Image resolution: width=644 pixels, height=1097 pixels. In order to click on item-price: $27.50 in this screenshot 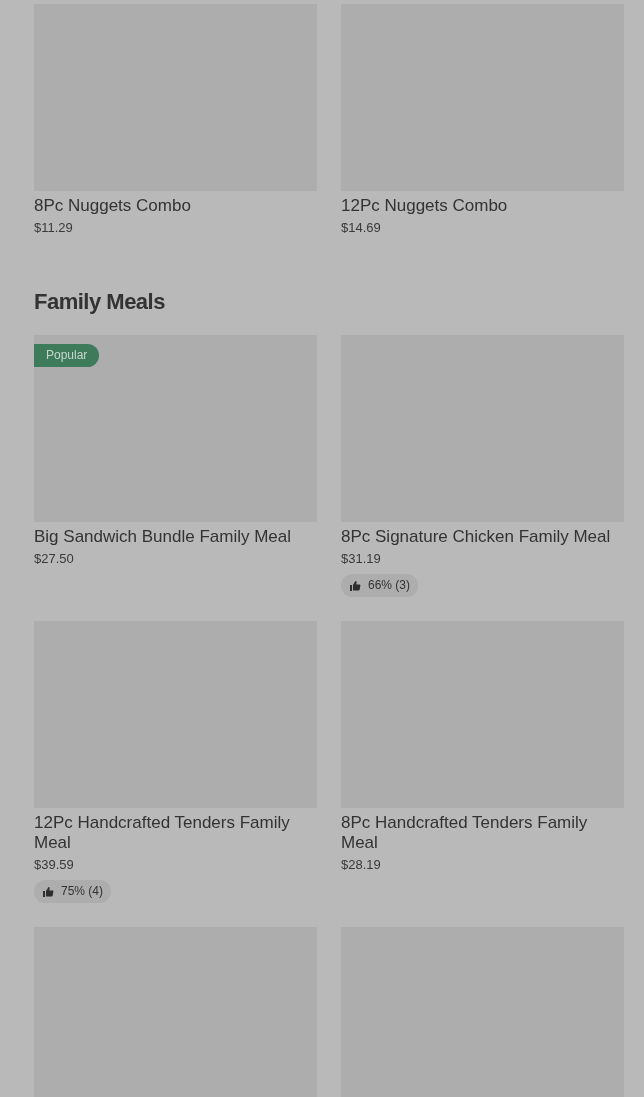, I will do `click(54, 559)`.